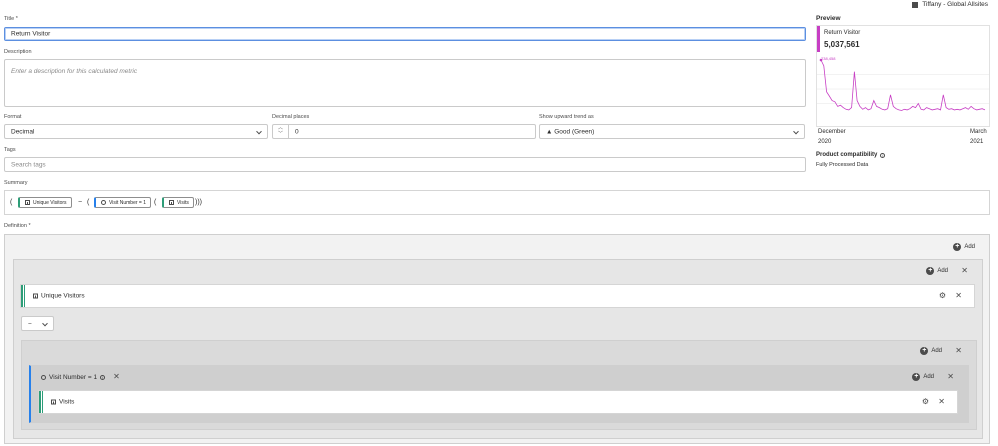 Image resolution: width=998 pixels, height=446 pixels. Describe the element at coordinates (10, 150) in the screenshot. I see `tags-label: Tags` at that location.